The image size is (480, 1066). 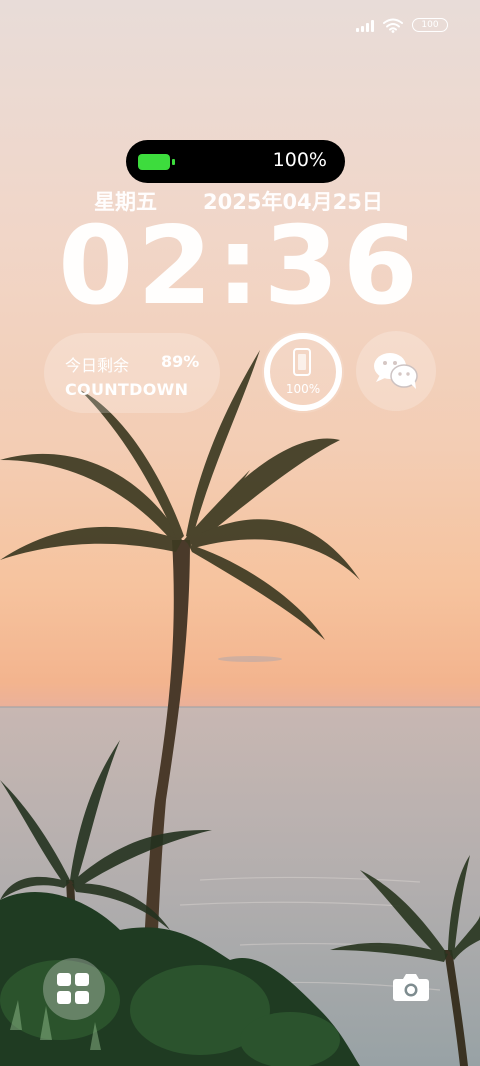 What do you see at coordinates (235, 161) in the screenshot?
I see `dynamic-island: 100%` at bounding box center [235, 161].